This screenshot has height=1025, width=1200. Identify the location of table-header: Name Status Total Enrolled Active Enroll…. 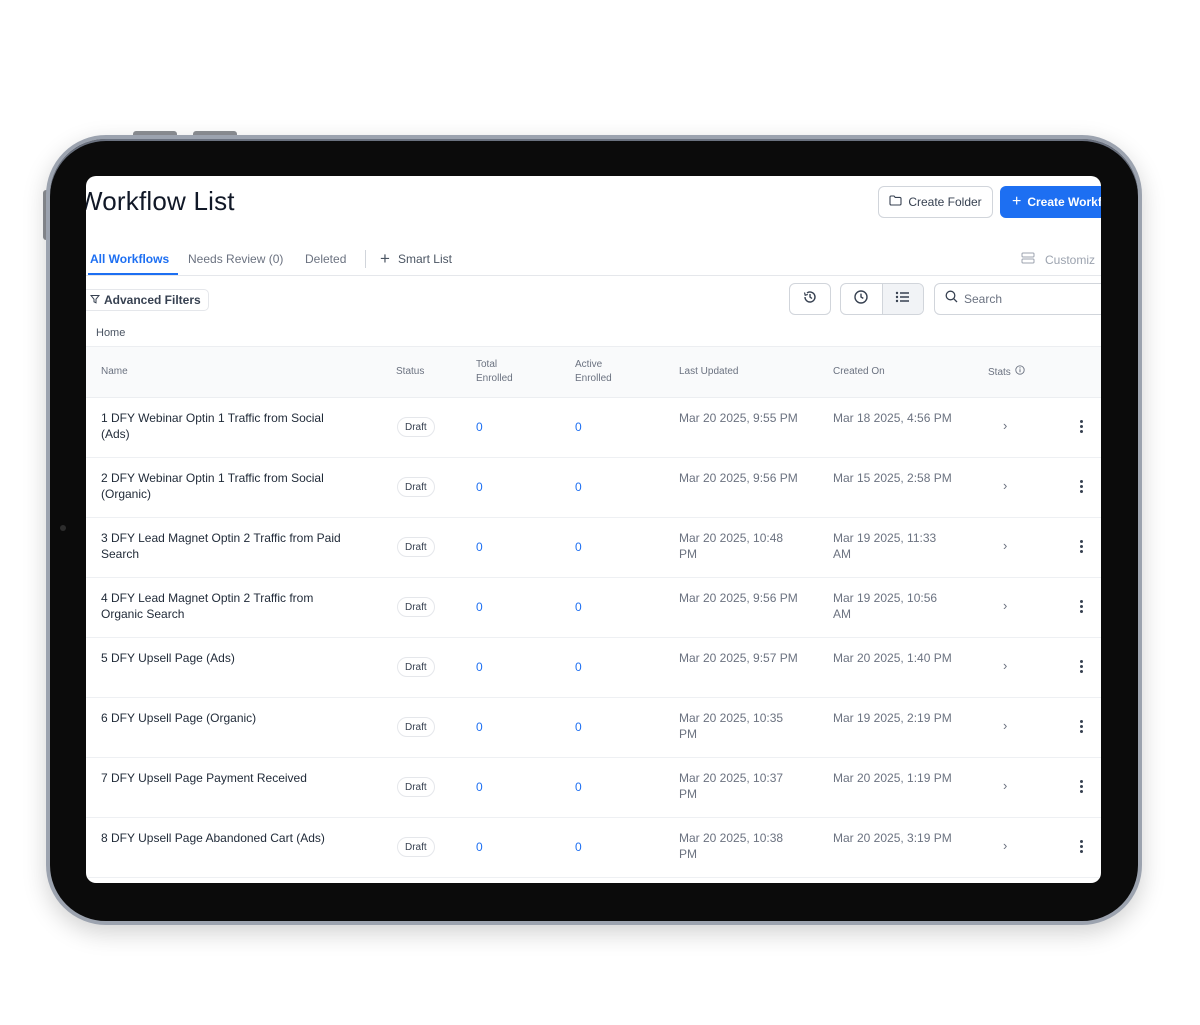
(593, 372).